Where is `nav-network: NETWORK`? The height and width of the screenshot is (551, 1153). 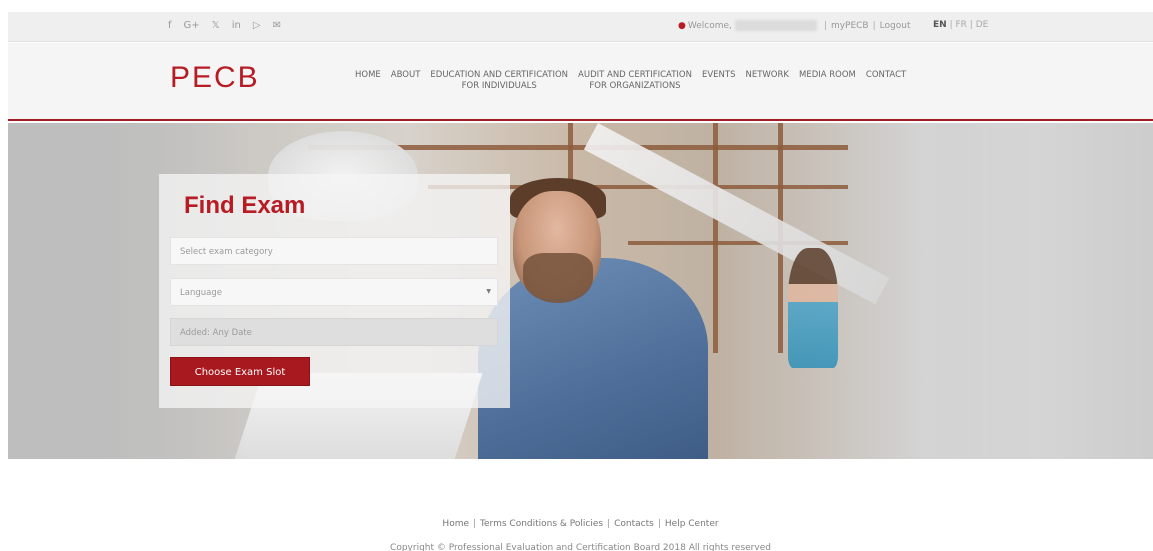 nav-network: NETWORK is located at coordinates (767, 81).